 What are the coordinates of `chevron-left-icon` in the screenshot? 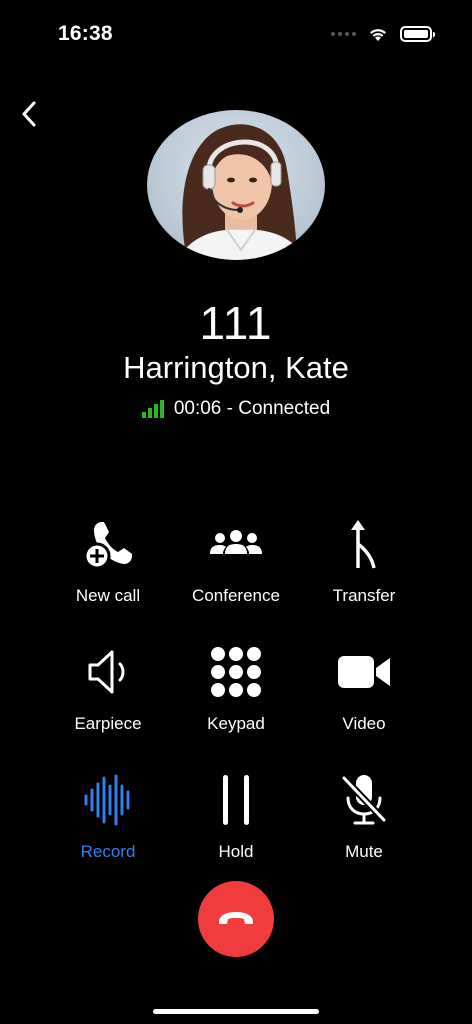 It's located at (29, 114).